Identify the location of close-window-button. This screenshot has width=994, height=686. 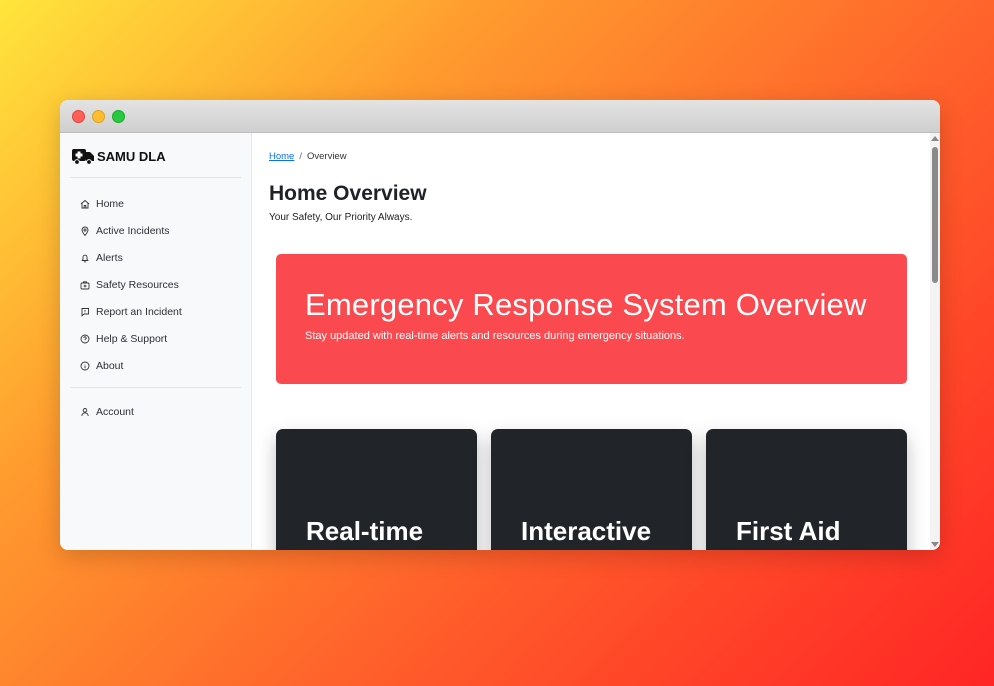
(78, 116).